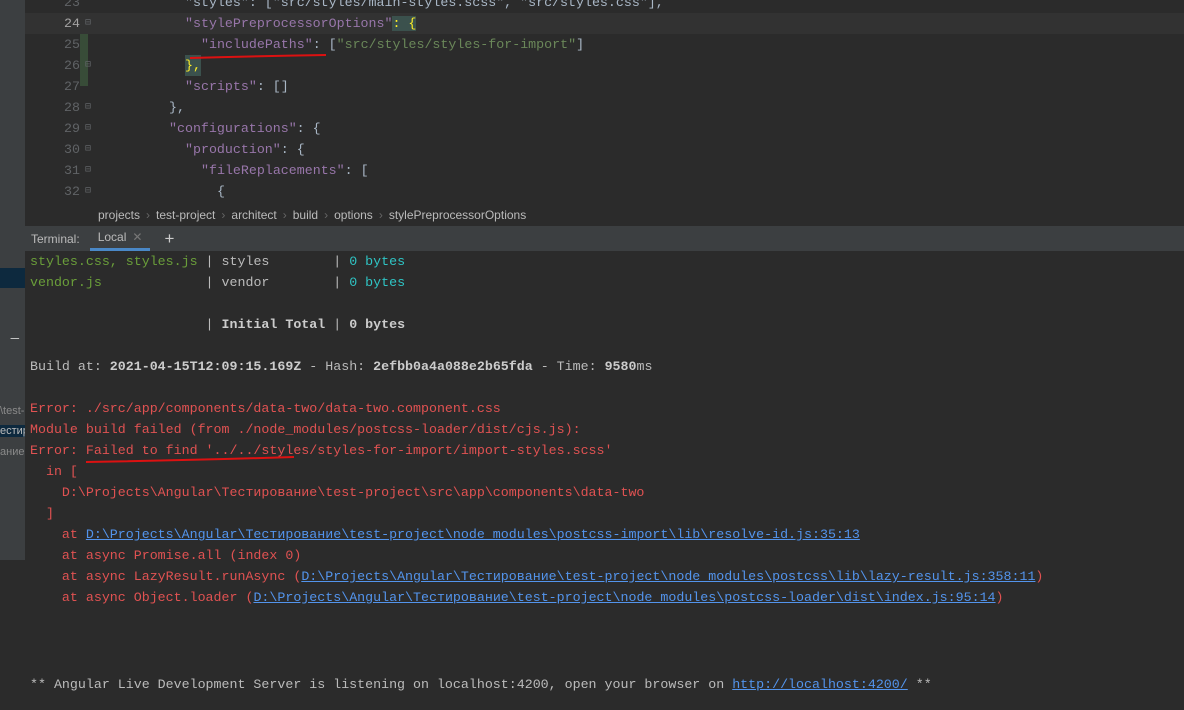 The image size is (1184, 710). I want to click on output-row: styles.css, styles.js | styles | 0 bytes, so click(218, 261).